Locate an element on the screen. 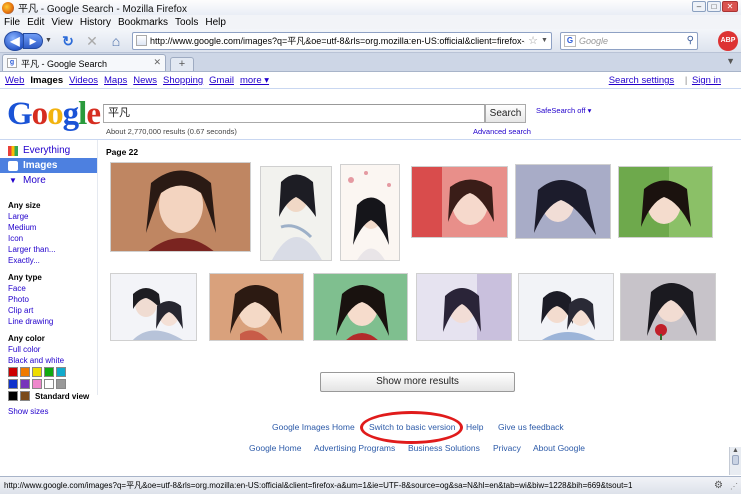  show-more-results-button: Show more results is located at coordinates (417, 382).